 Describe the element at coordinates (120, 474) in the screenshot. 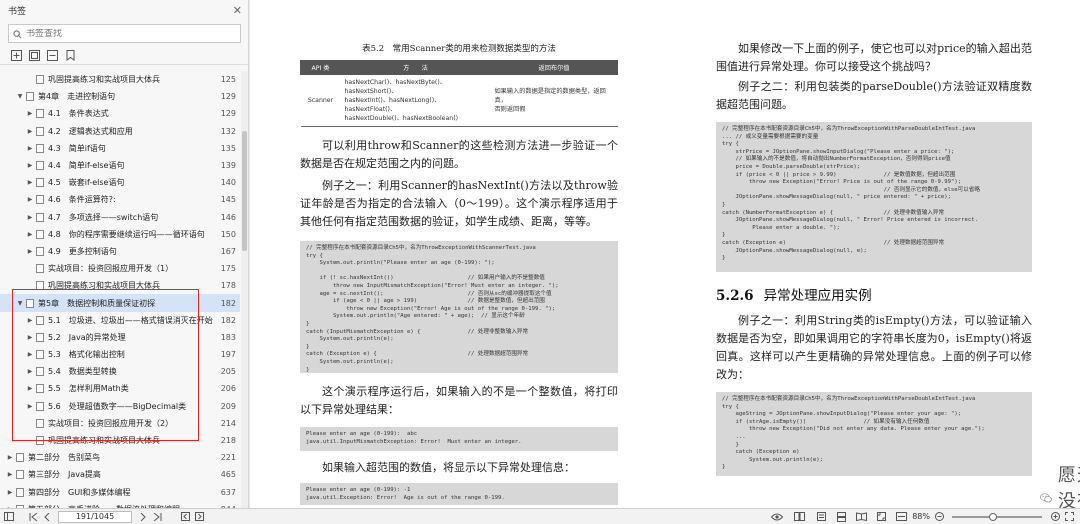

I see `bookmark-item: ▶ 第三部分 Java提高 465` at that location.